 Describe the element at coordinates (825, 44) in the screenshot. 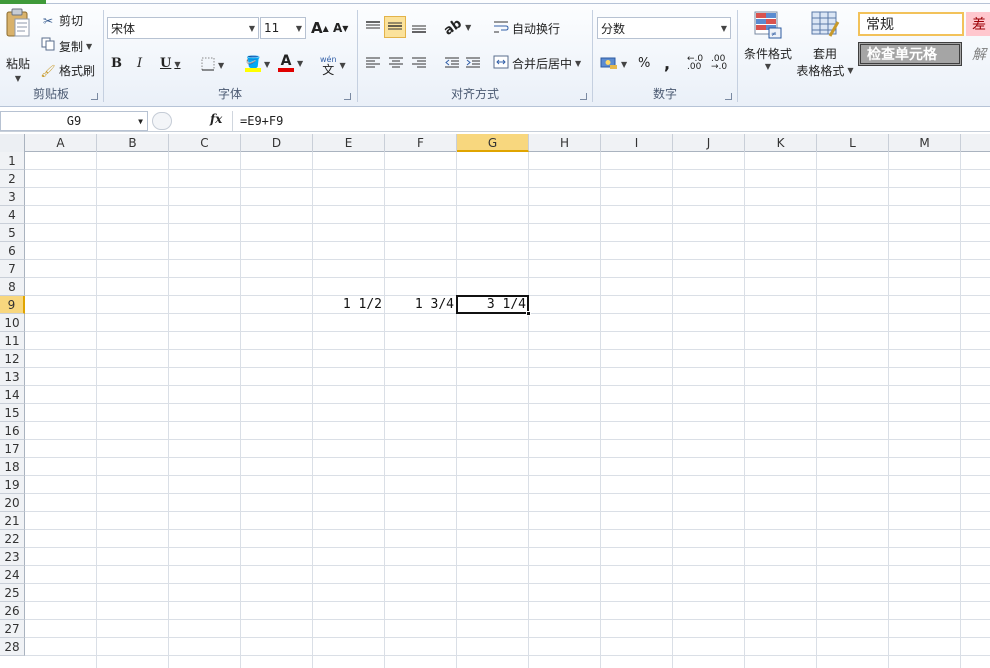

I see `format-as-table-button: 套用 表格格式 ▼` at that location.